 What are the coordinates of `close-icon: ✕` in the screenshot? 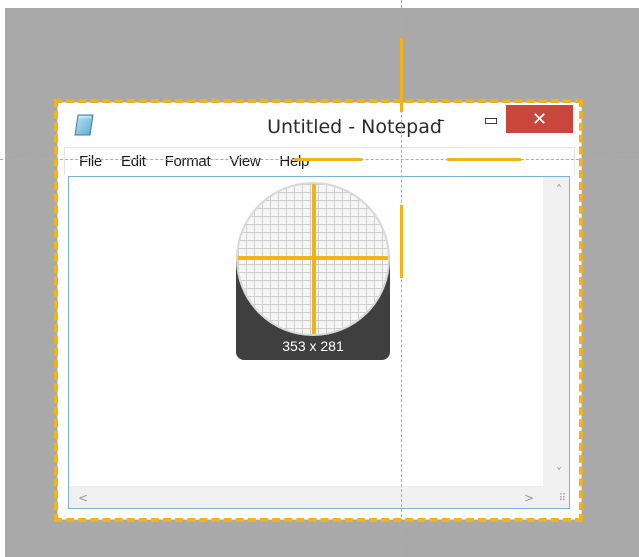 It's located at (539, 119).